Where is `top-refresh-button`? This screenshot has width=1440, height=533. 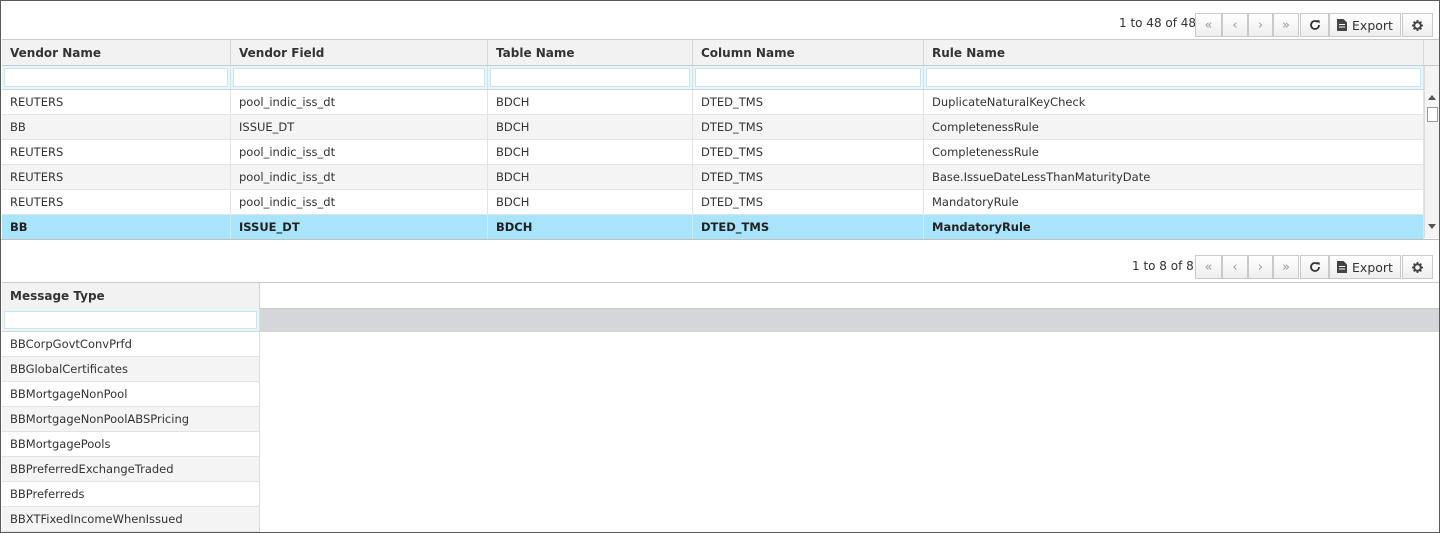
top-refresh-button is located at coordinates (1314, 25).